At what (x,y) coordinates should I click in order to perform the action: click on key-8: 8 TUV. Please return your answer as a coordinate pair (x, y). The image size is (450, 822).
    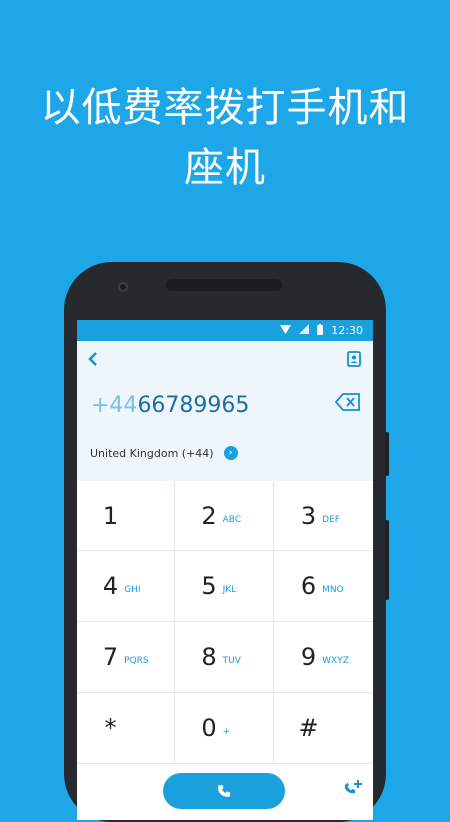
    Looking at the image, I should click on (224, 657).